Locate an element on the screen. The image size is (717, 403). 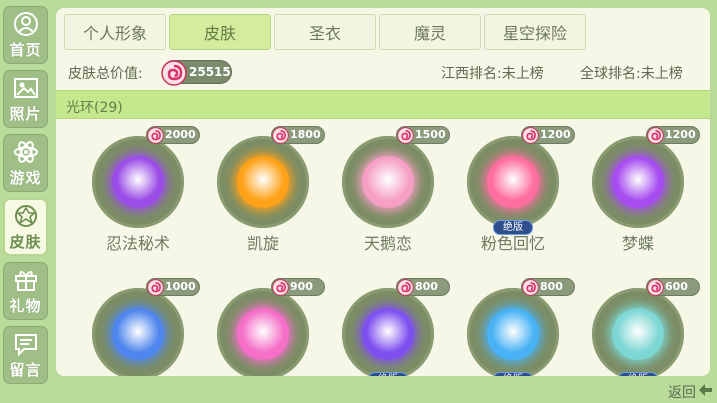
sidebar-item-messages: 留言 is located at coordinates (25, 355).